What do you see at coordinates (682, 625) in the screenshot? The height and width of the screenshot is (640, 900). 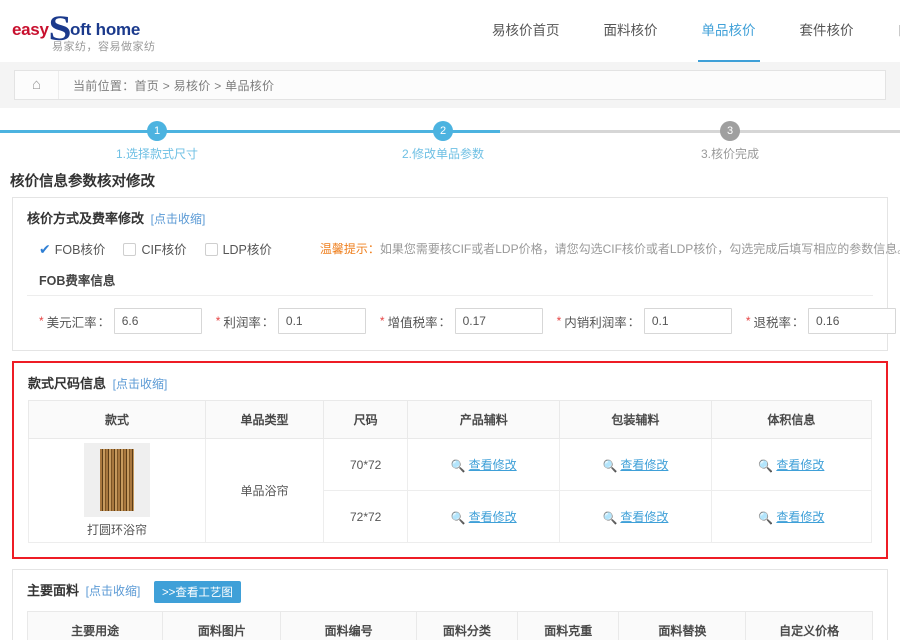 I see `col-fabric-replace: 面料替换` at bounding box center [682, 625].